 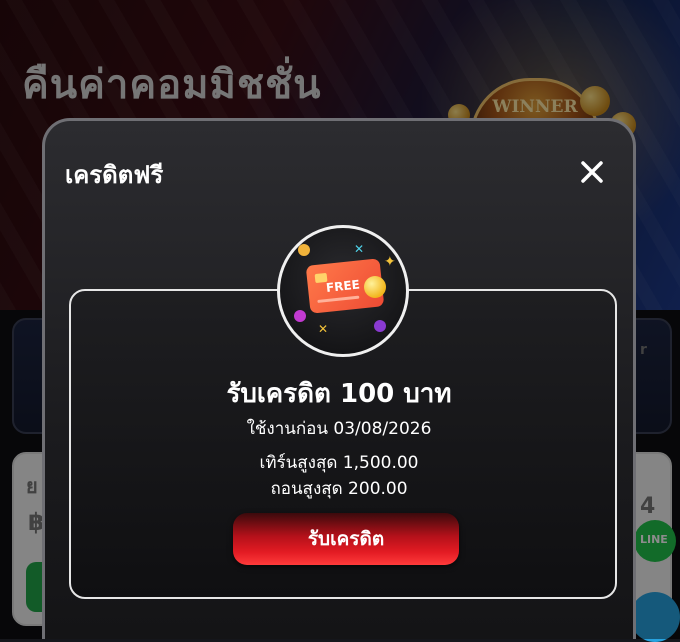 What do you see at coordinates (343, 286) in the screenshot?
I see `free-card-label: FREE` at bounding box center [343, 286].